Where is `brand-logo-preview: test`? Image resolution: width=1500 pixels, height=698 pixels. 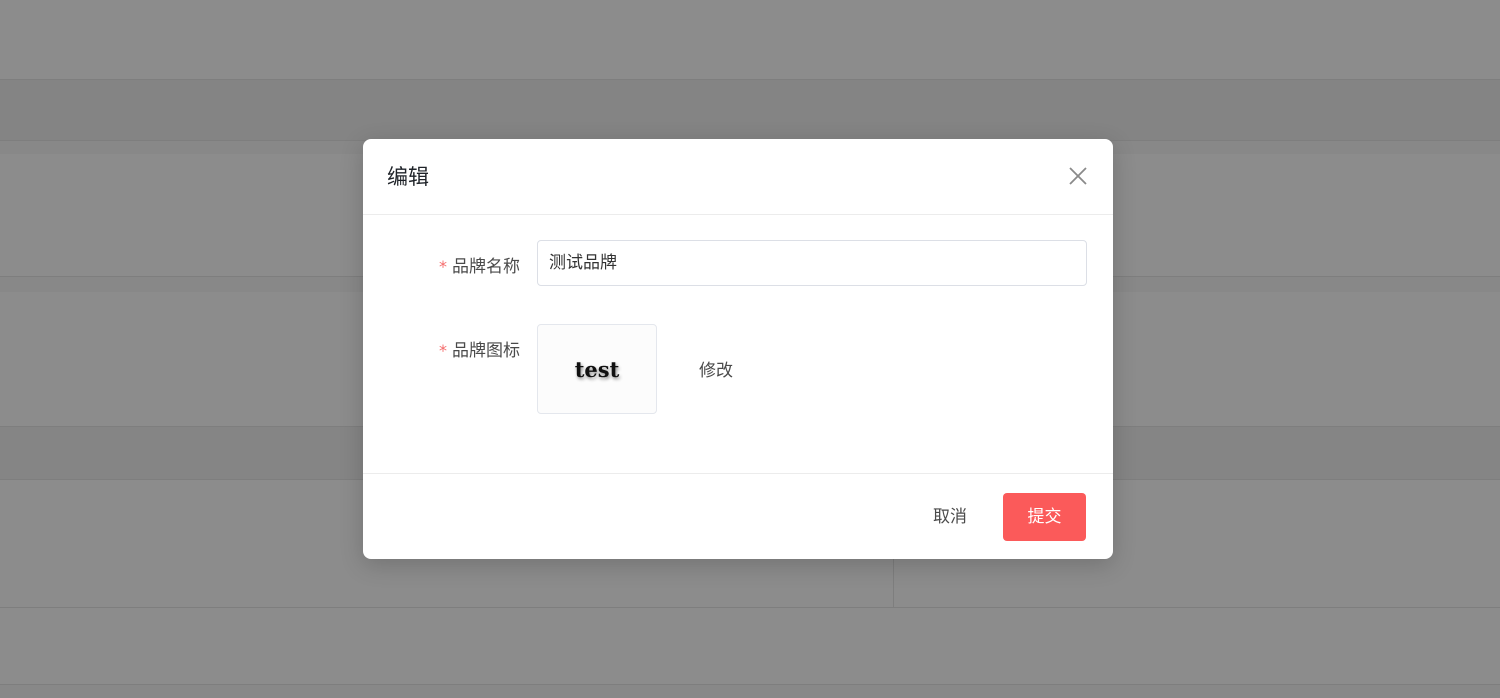 brand-logo-preview: test is located at coordinates (597, 369).